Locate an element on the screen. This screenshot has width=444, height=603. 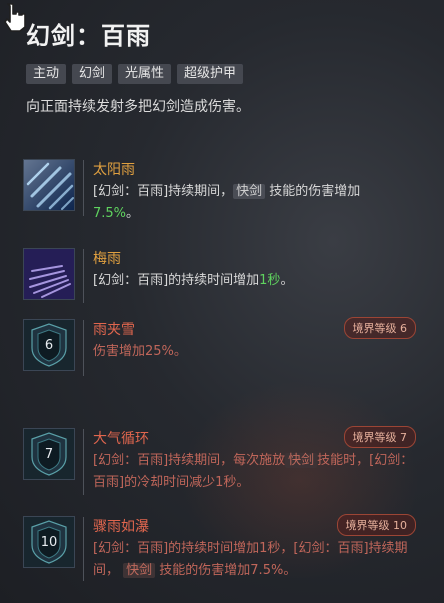
level-shield-icon: 6 is located at coordinates (49, 345).